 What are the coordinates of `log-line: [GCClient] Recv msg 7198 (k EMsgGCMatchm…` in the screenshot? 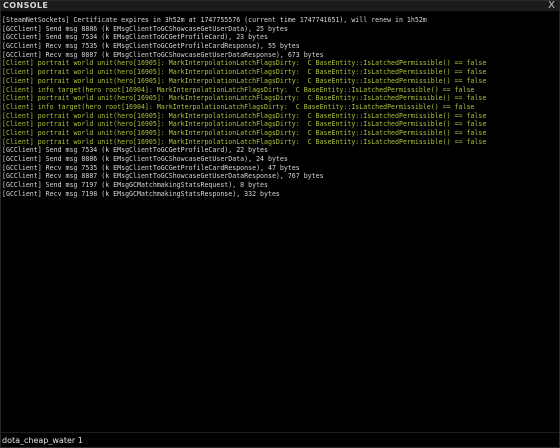 It's located at (141, 193).